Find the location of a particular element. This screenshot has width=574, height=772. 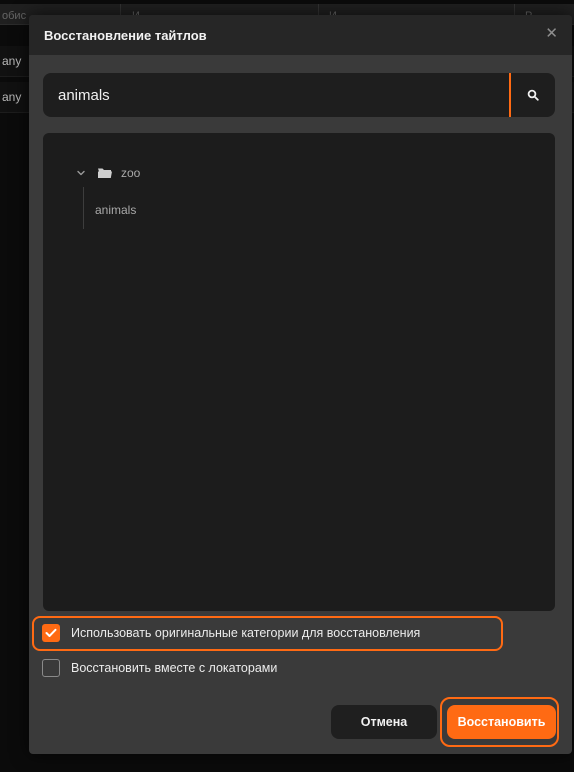

restore-with-locators-option: Восстановить вместе с локаторами is located at coordinates (159, 668).